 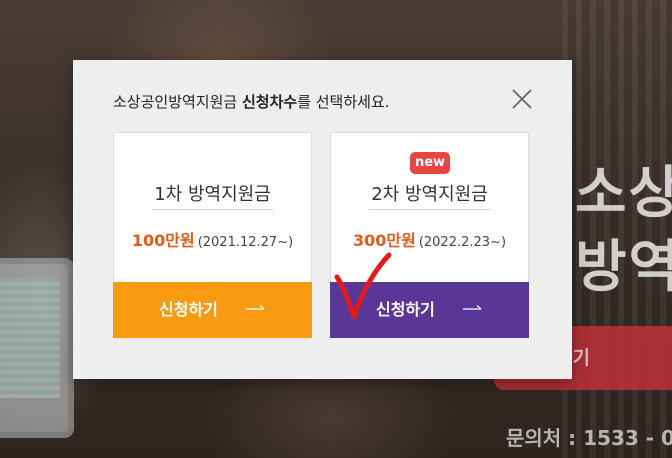 I want to click on round1-apply-button: 신청하기, so click(x=212, y=310).